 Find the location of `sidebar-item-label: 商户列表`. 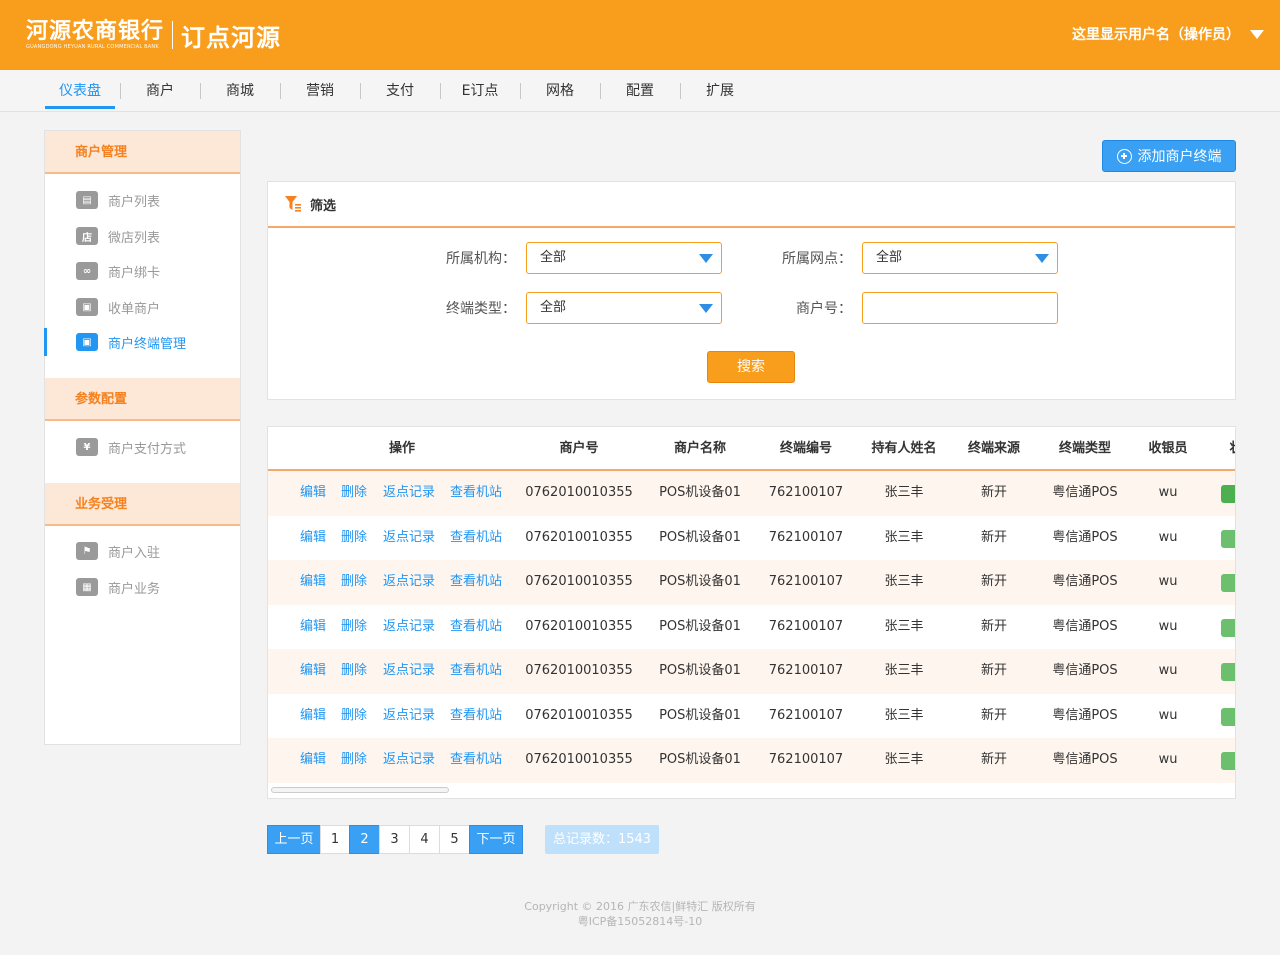

sidebar-item-label: 商户列表 is located at coordinates (134, 202).